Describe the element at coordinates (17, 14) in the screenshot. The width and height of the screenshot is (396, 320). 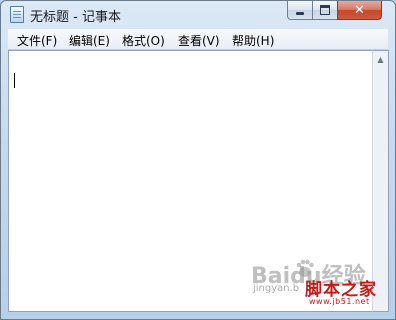
I see `notepad-icon` at that location.